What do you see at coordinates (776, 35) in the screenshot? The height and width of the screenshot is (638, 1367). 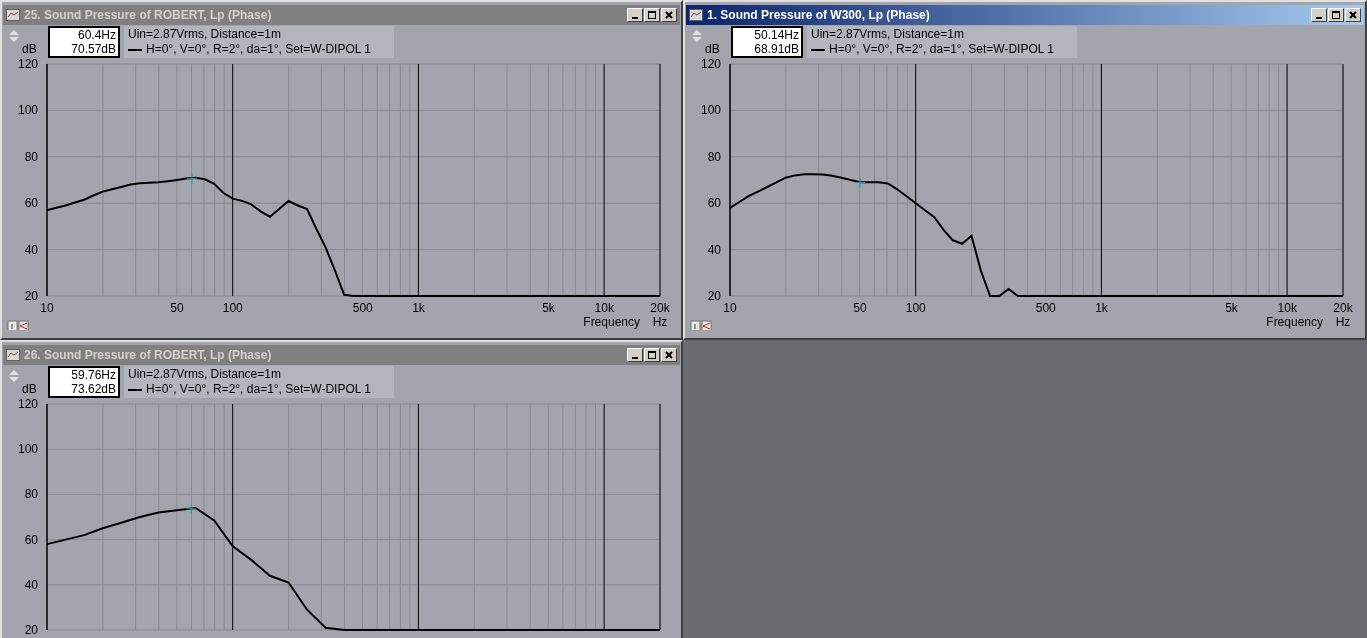 I see `cursor-frequency: 50.14Hz` at bounding box center [776, 35].